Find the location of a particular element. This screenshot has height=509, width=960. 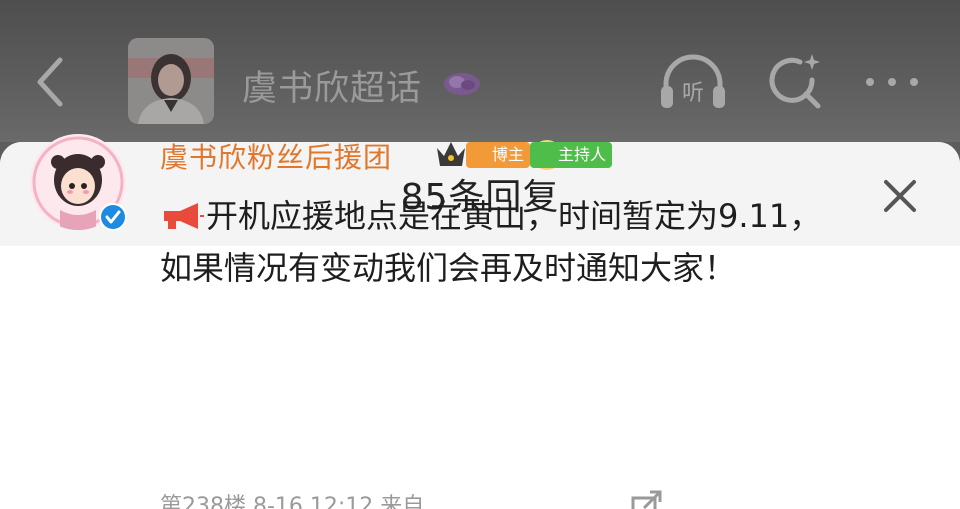

comment-line-1: 开机应援地点是在黄山，时间暂定为9.11， is located at coordinates (550, 216).